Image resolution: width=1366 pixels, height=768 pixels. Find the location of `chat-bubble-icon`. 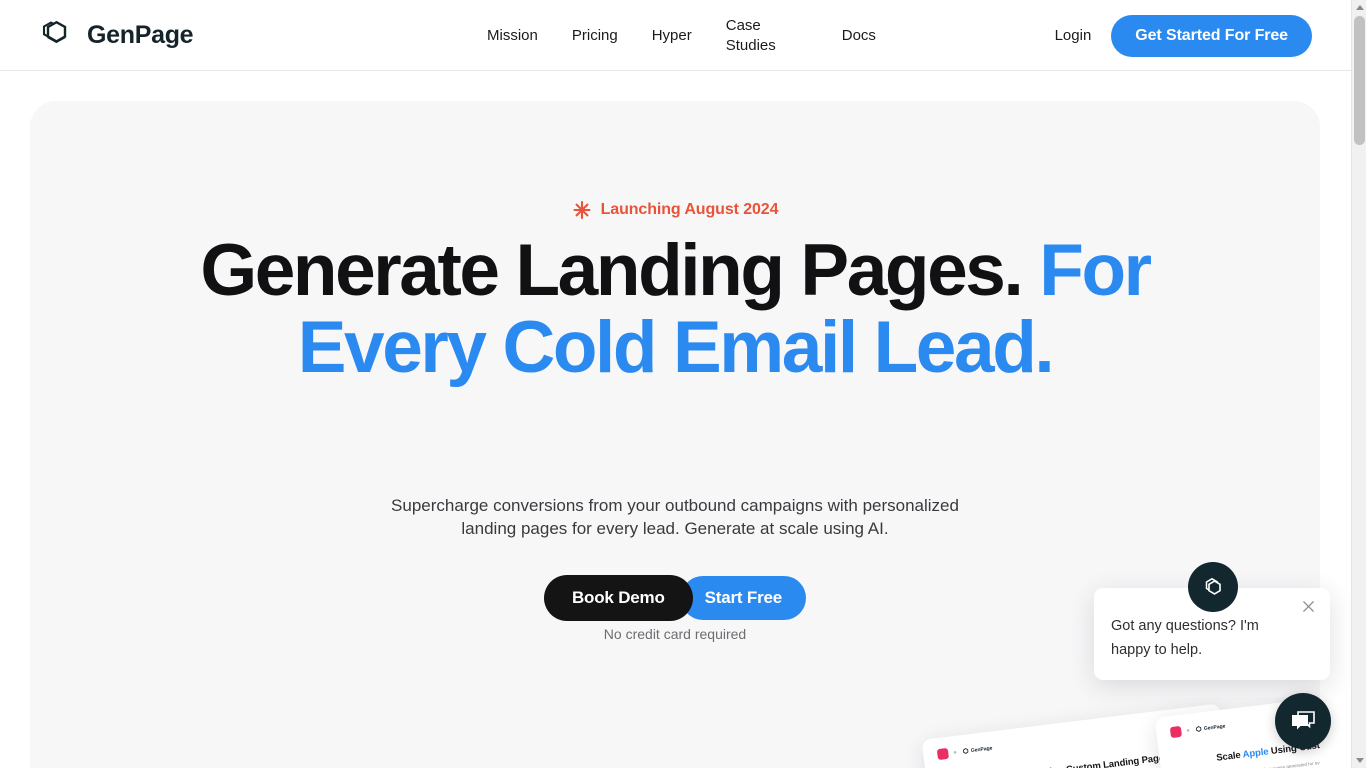

chat-bubble-icon is located at coordinates (1303, 721).